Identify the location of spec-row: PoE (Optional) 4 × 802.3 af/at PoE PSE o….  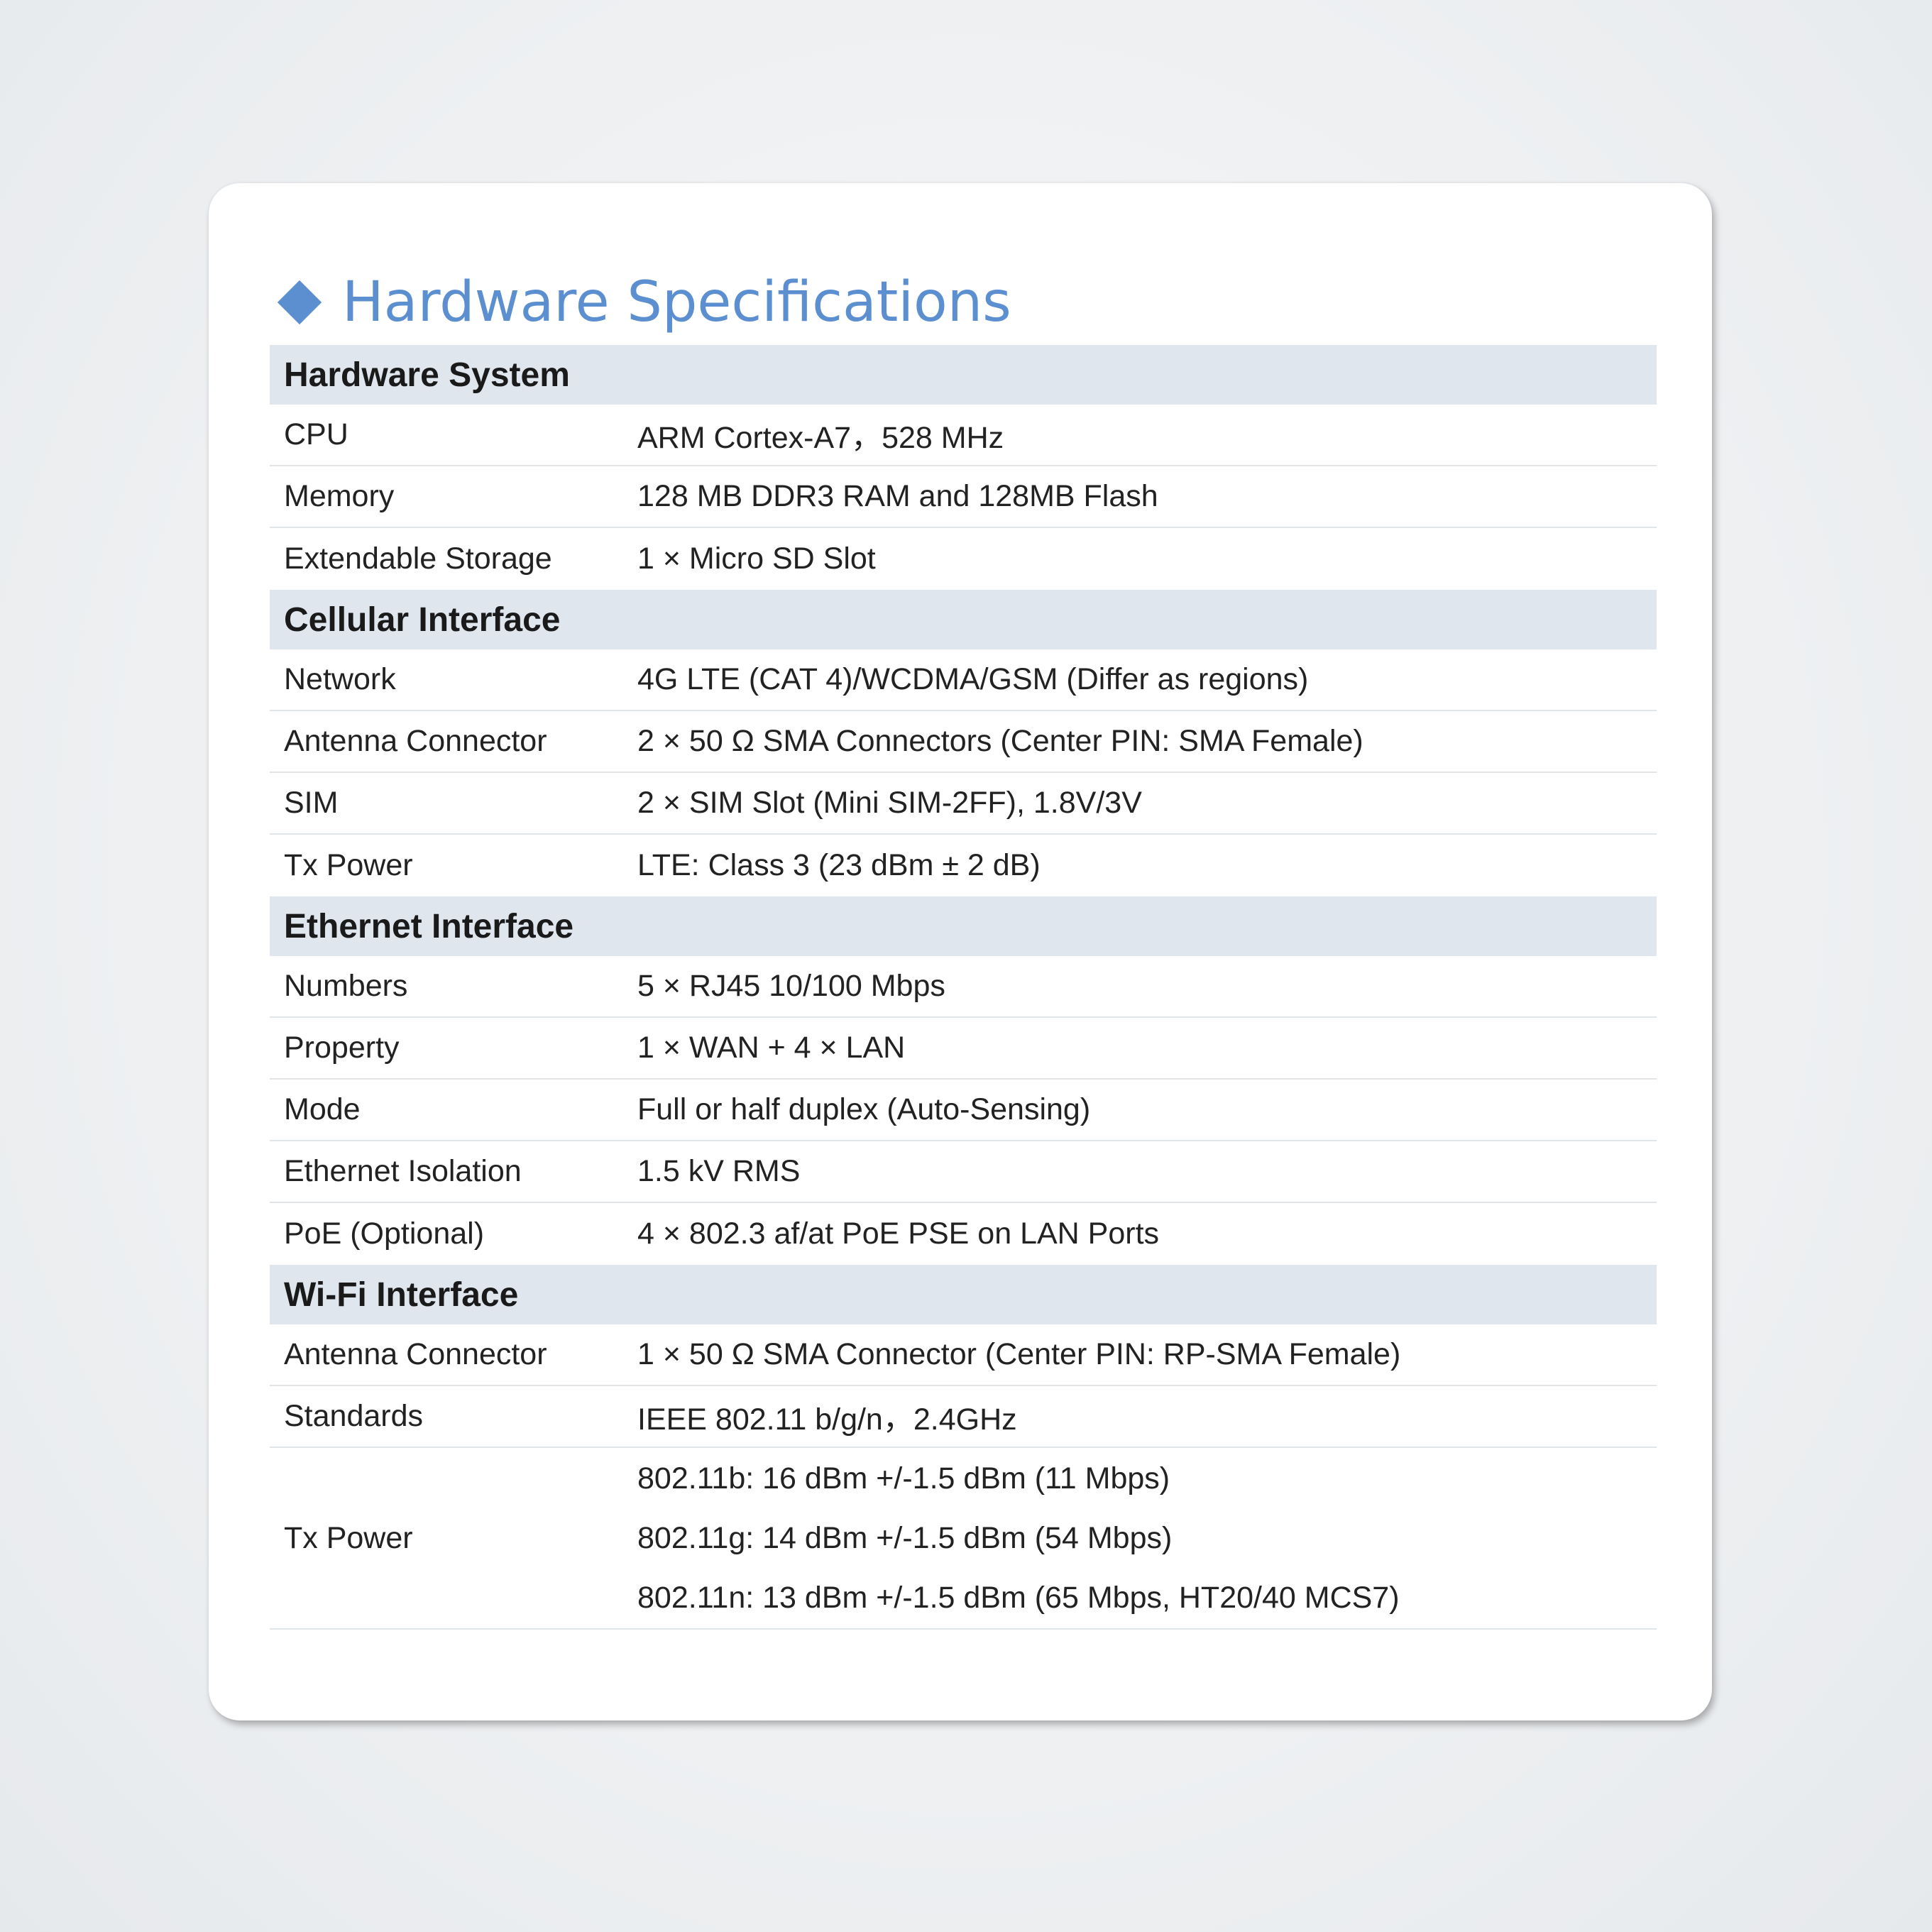
(963, 1234).